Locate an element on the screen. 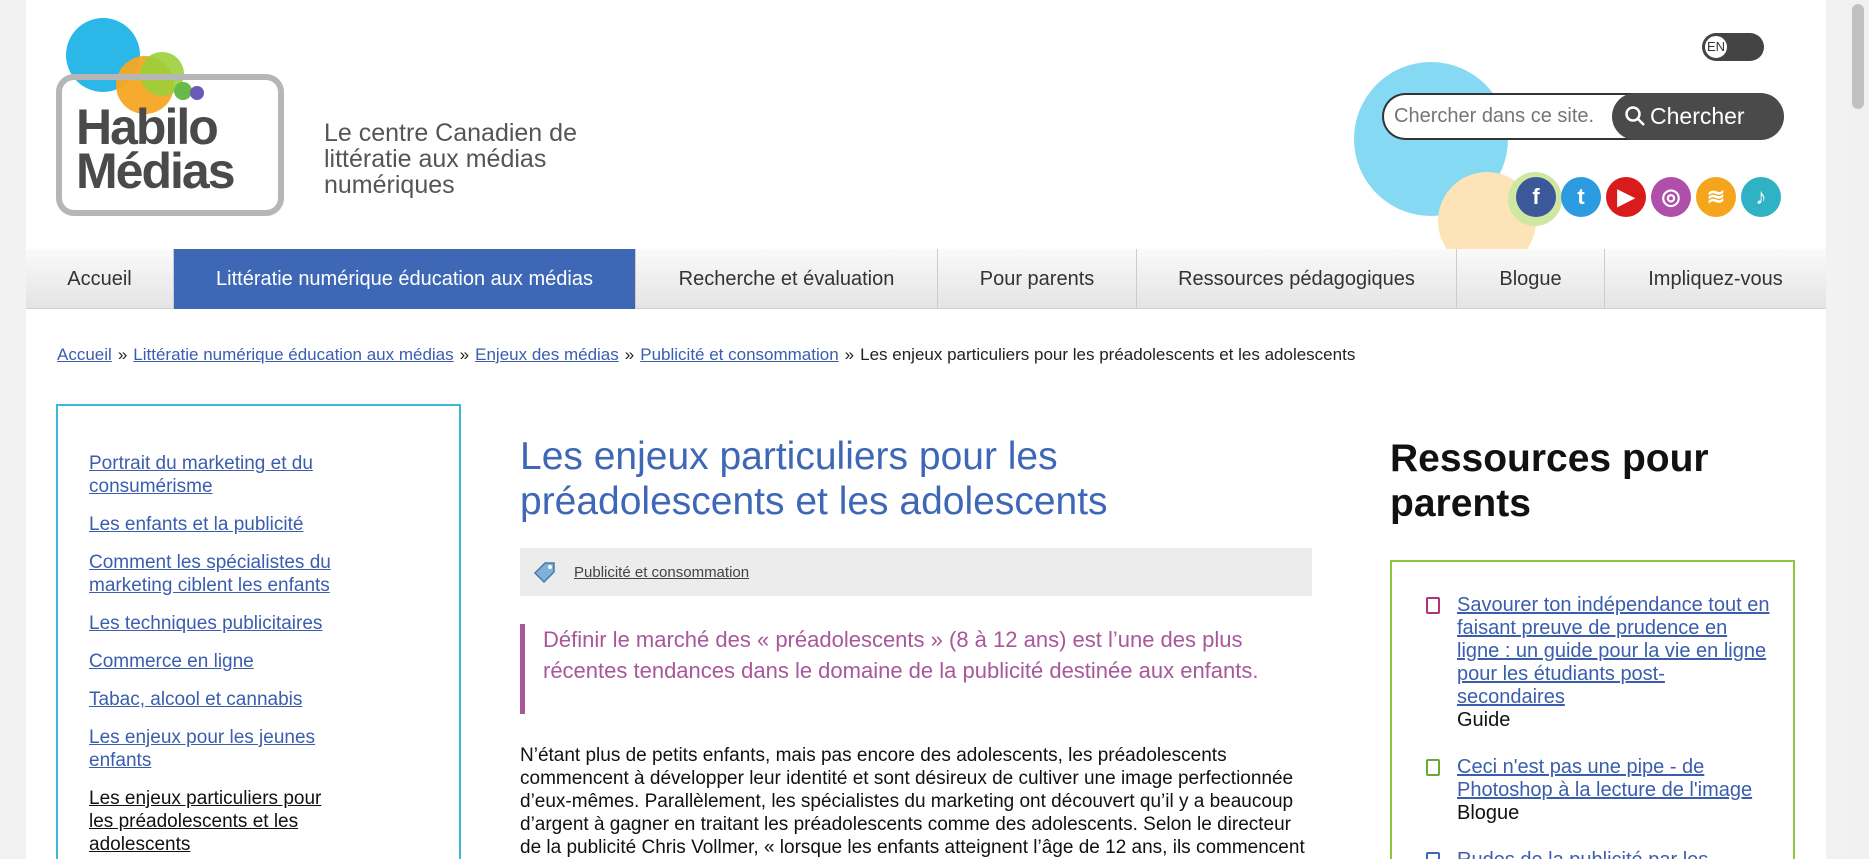  nav-item-3: Pour parents is located at coordinates (1037, 279).